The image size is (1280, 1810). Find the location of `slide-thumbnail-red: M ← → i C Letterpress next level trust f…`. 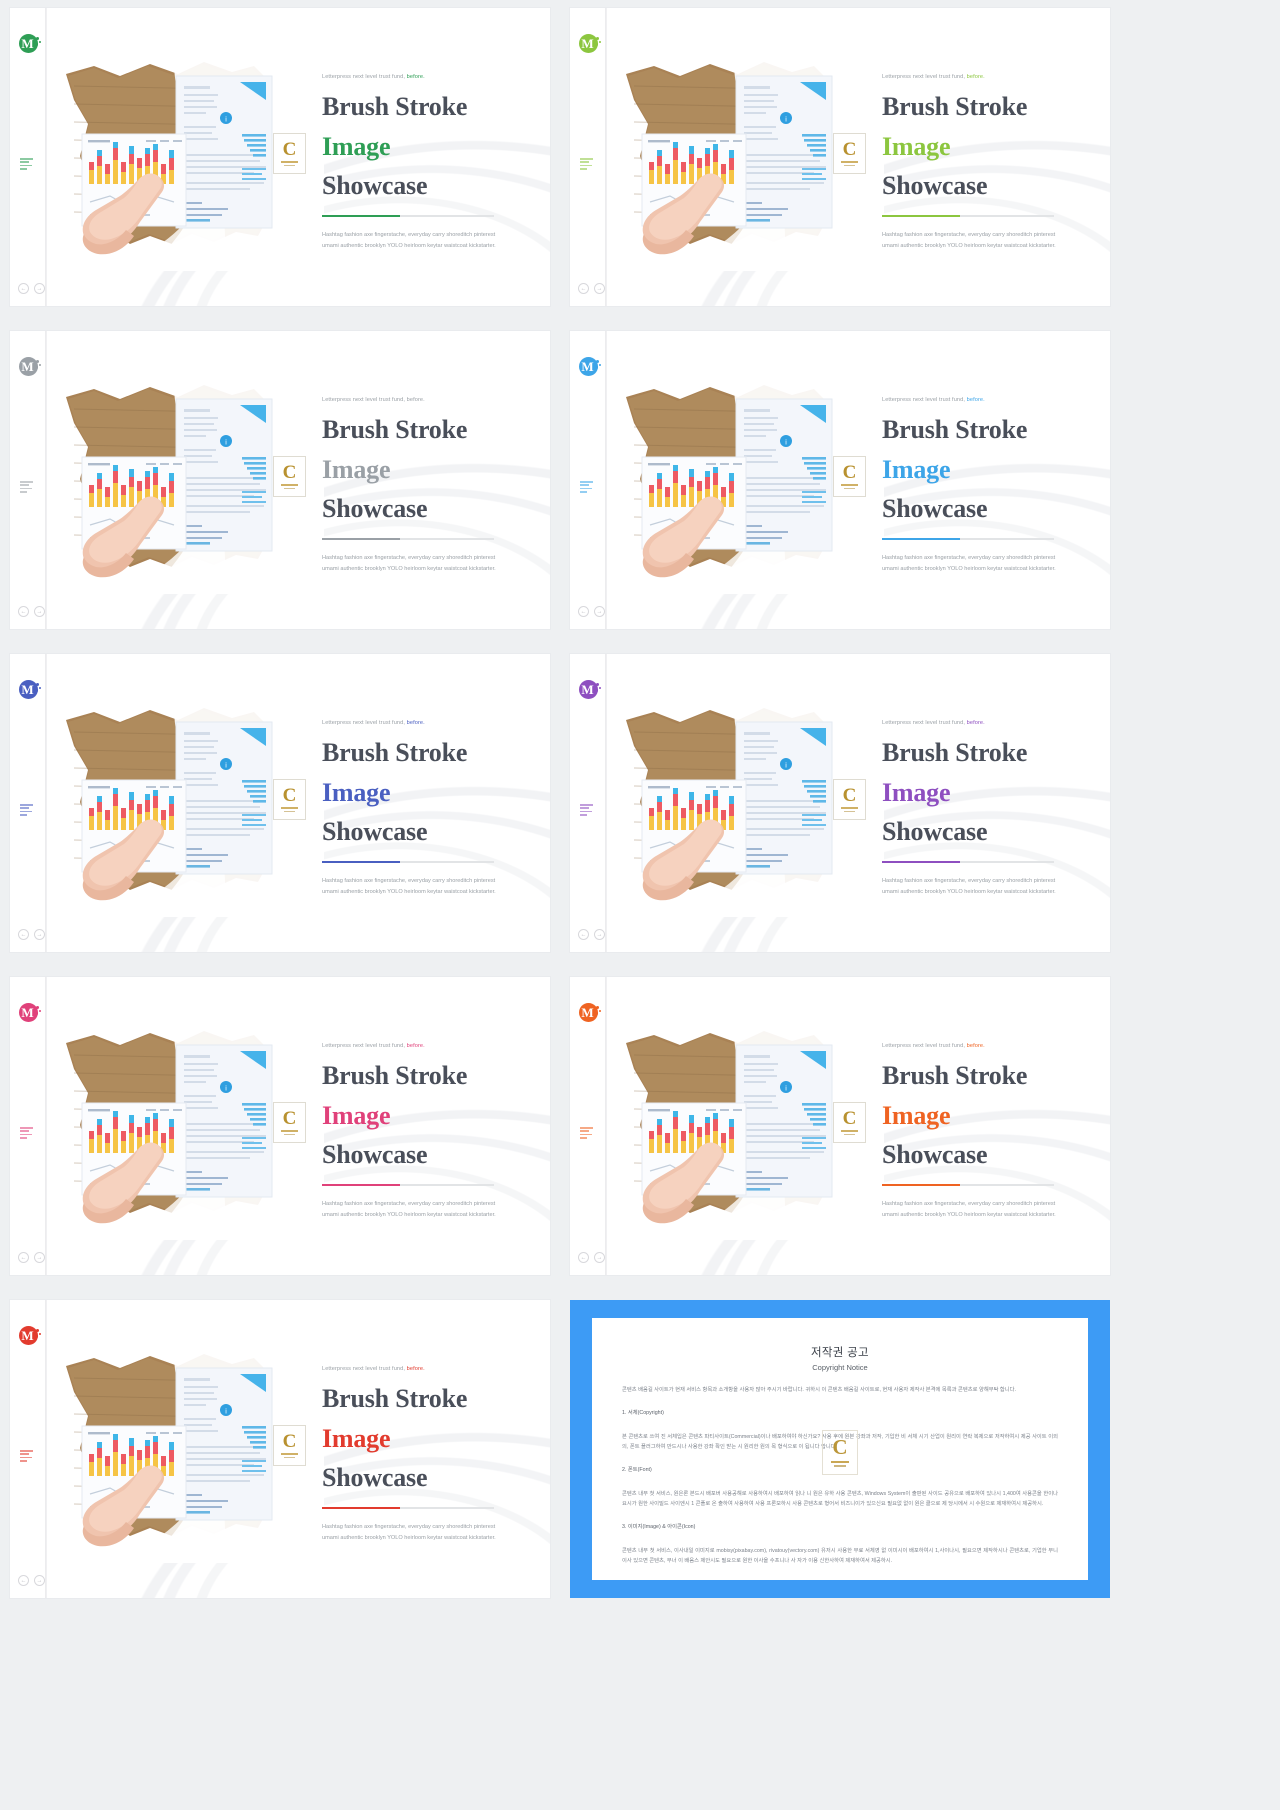

slide-thumbnail-red: M ← → i C Letterpress next level trust f… is located at coordinates (280, 1449).